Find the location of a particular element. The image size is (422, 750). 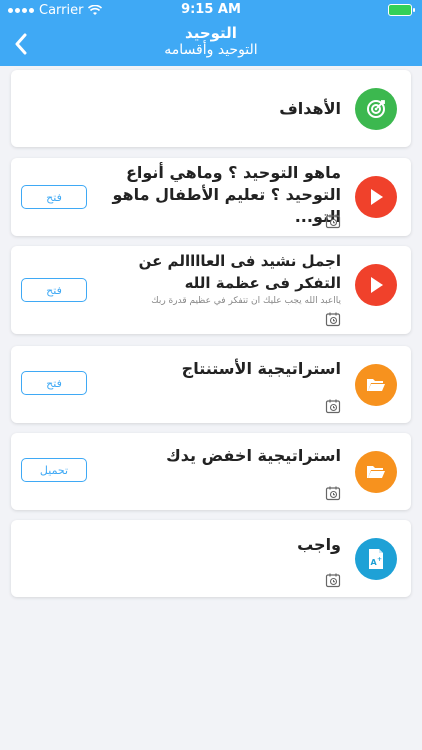

item-title: استراتيجية اخفض يدك is located at coordinates (253, 455).